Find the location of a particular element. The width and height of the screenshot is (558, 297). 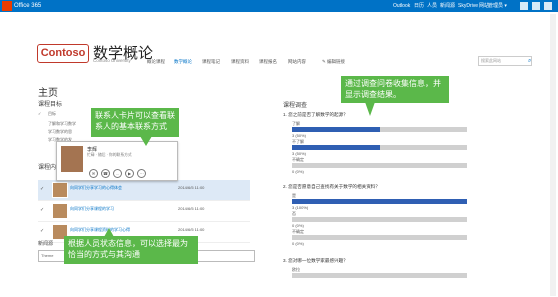

app-name: Office 365 is located at coordinates (27, 6).